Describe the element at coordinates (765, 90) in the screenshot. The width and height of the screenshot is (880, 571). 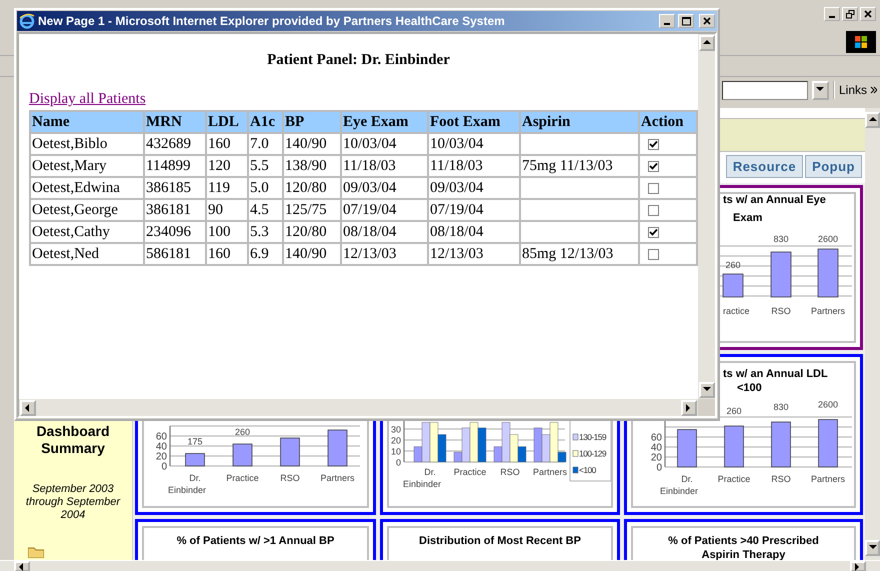
I see `address-field` at that location.